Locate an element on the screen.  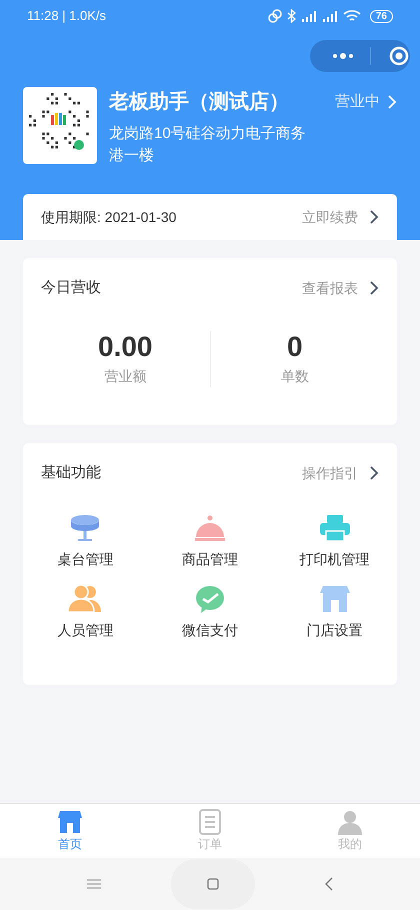
bluetooth-icon is located at coordinates (291, 16).